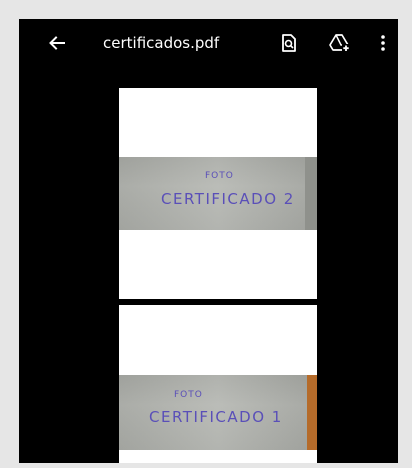  I want to click on photo-text: CERTIFICADO 1, so click(216, 417).